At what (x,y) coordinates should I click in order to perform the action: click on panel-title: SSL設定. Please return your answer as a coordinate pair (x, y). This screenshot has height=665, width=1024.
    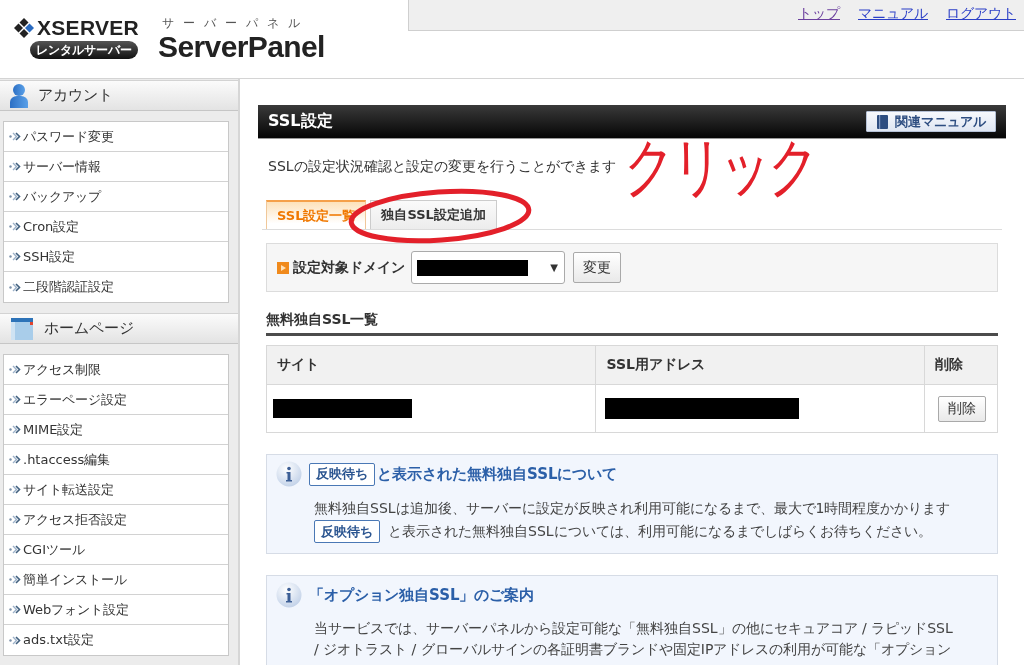
    Looking at the image, I should click on (300, 121).